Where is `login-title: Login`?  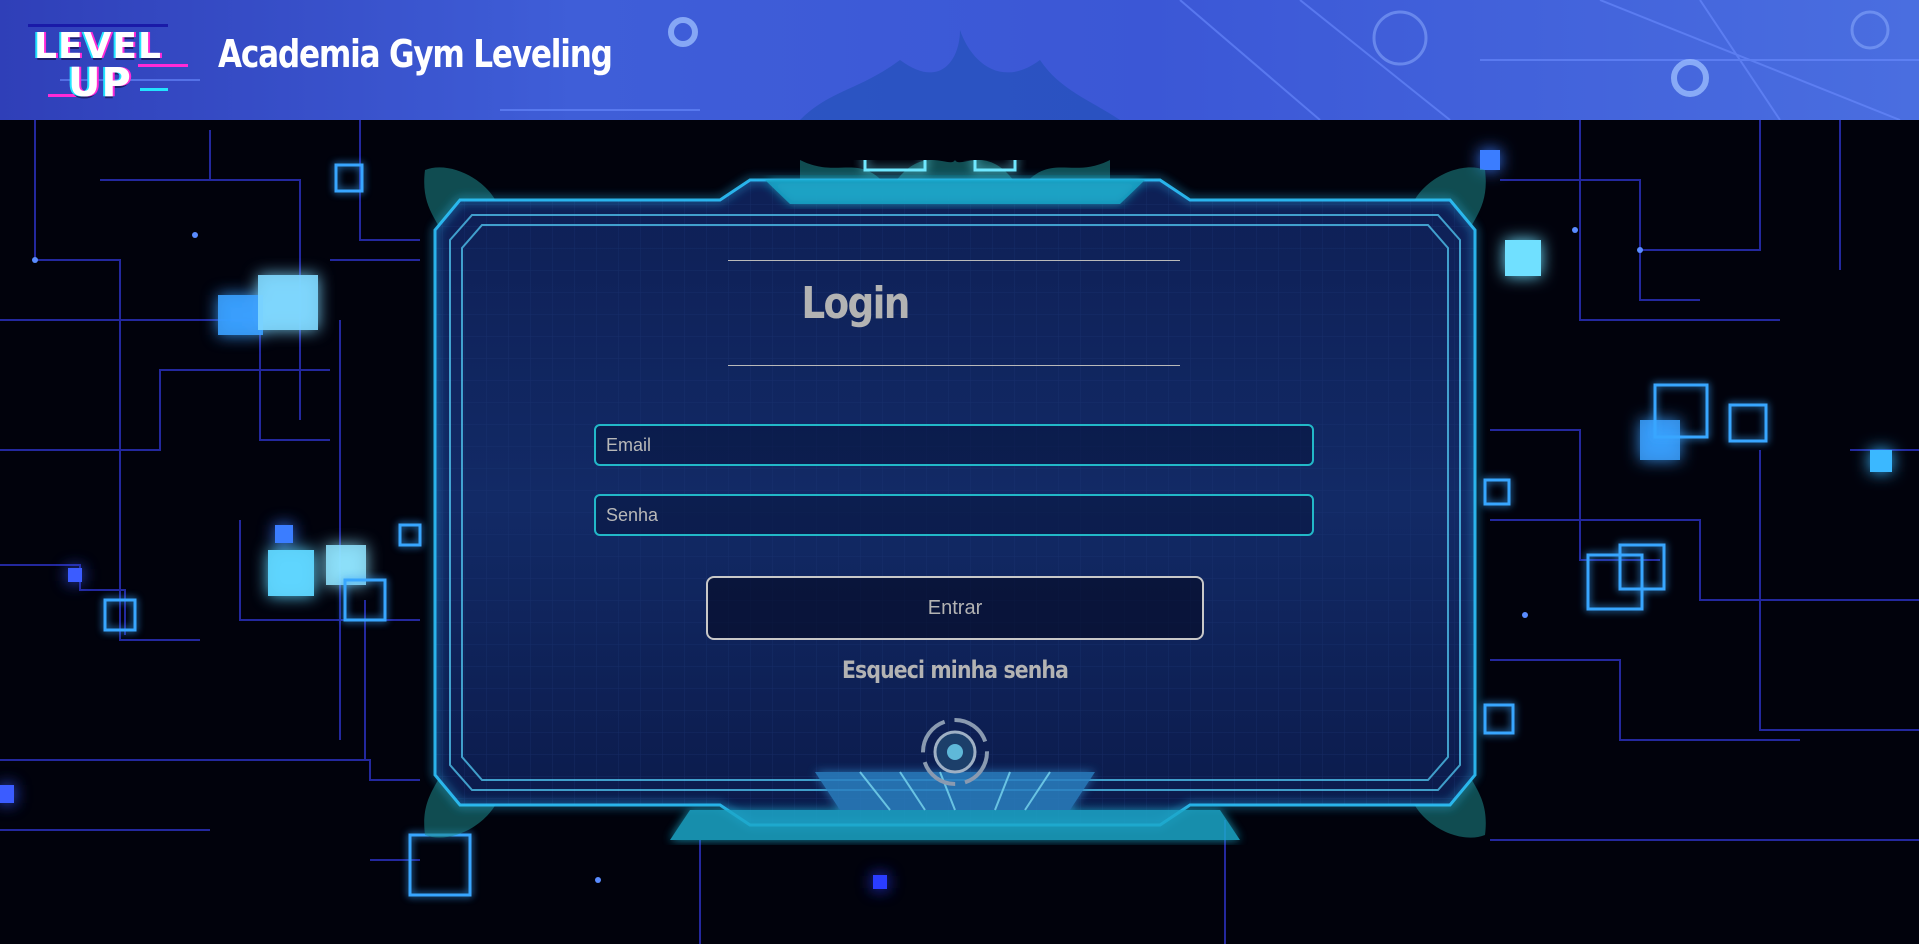
login-title: Login is located at coordinates (855, 303).